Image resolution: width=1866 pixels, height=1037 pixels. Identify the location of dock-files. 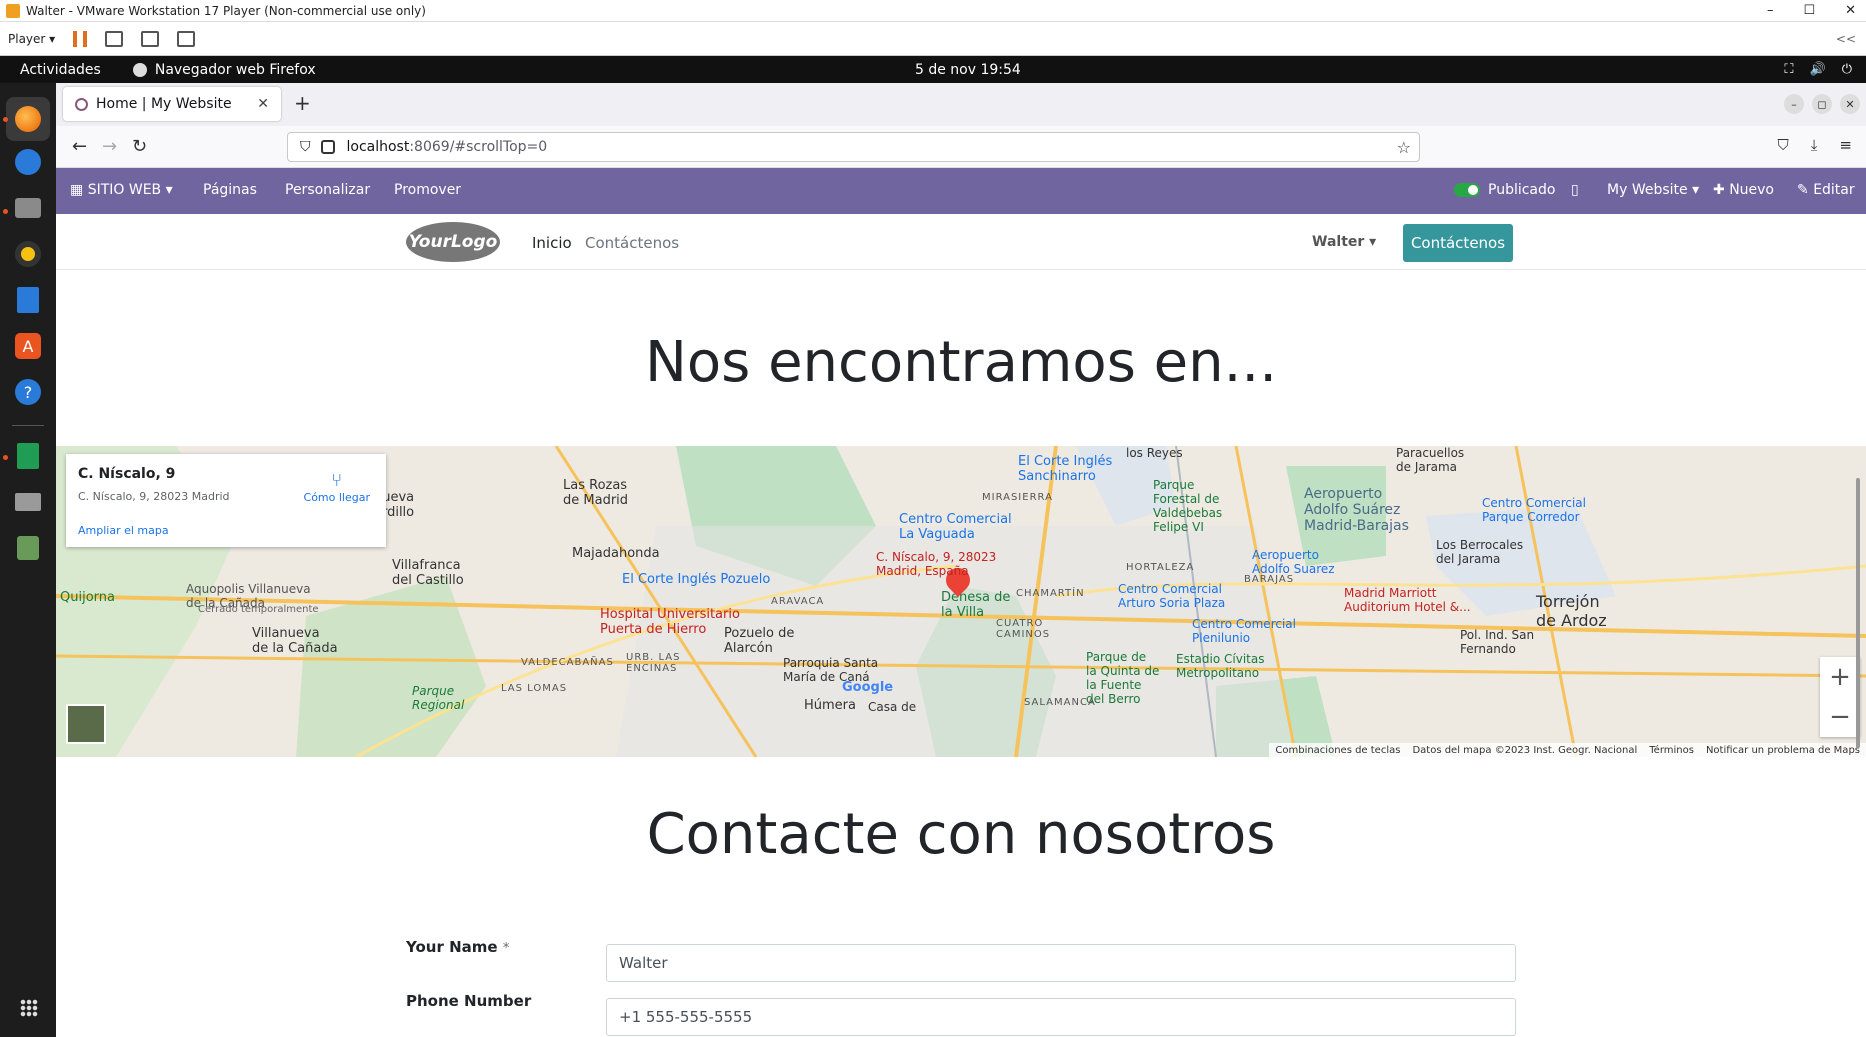
(28, 208).